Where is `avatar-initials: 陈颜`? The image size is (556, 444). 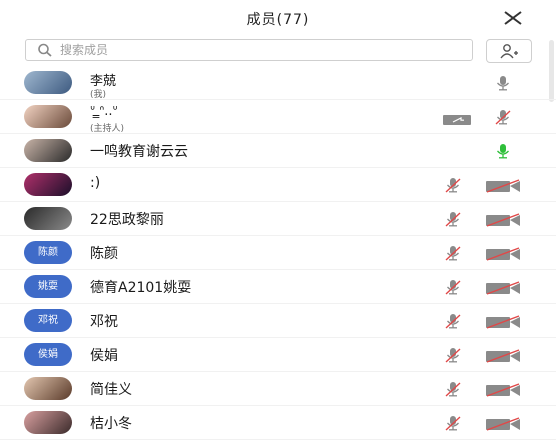 avatar-initials: 陈颜 is located at coordinates (48, 252).